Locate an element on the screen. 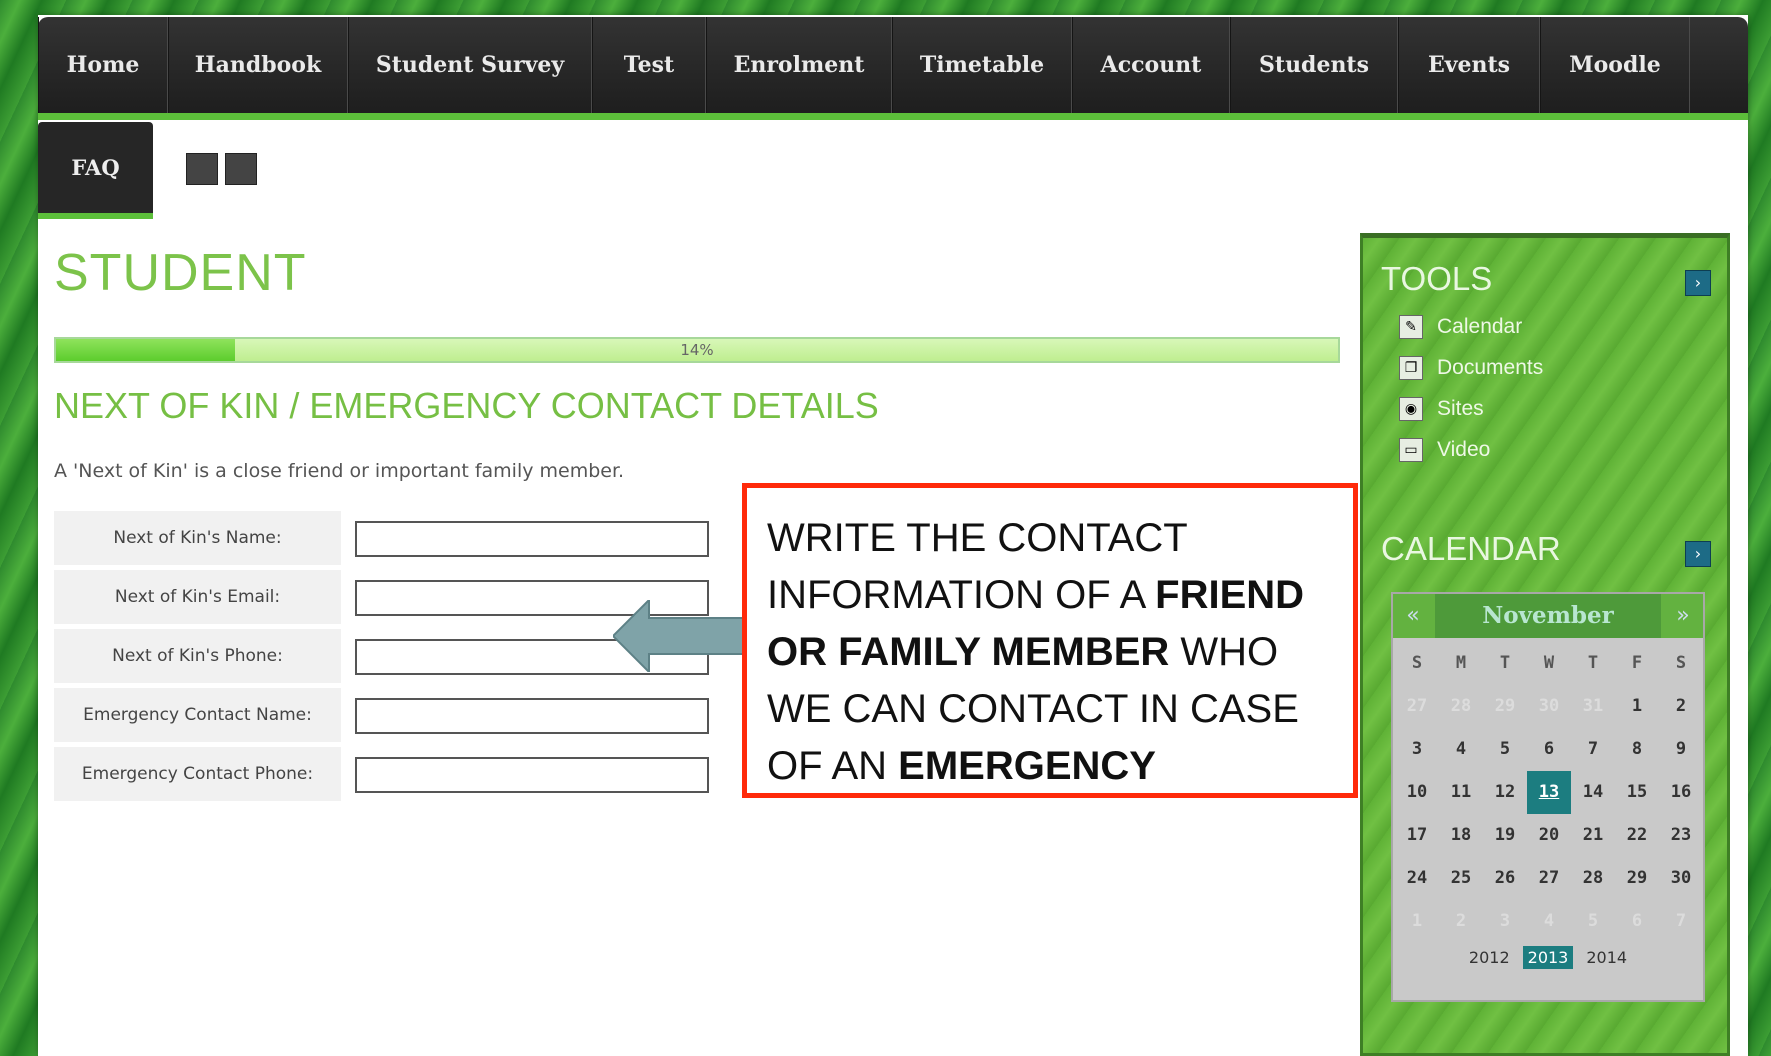  calendar-day: 31 is located at coordinates (1593, 706).